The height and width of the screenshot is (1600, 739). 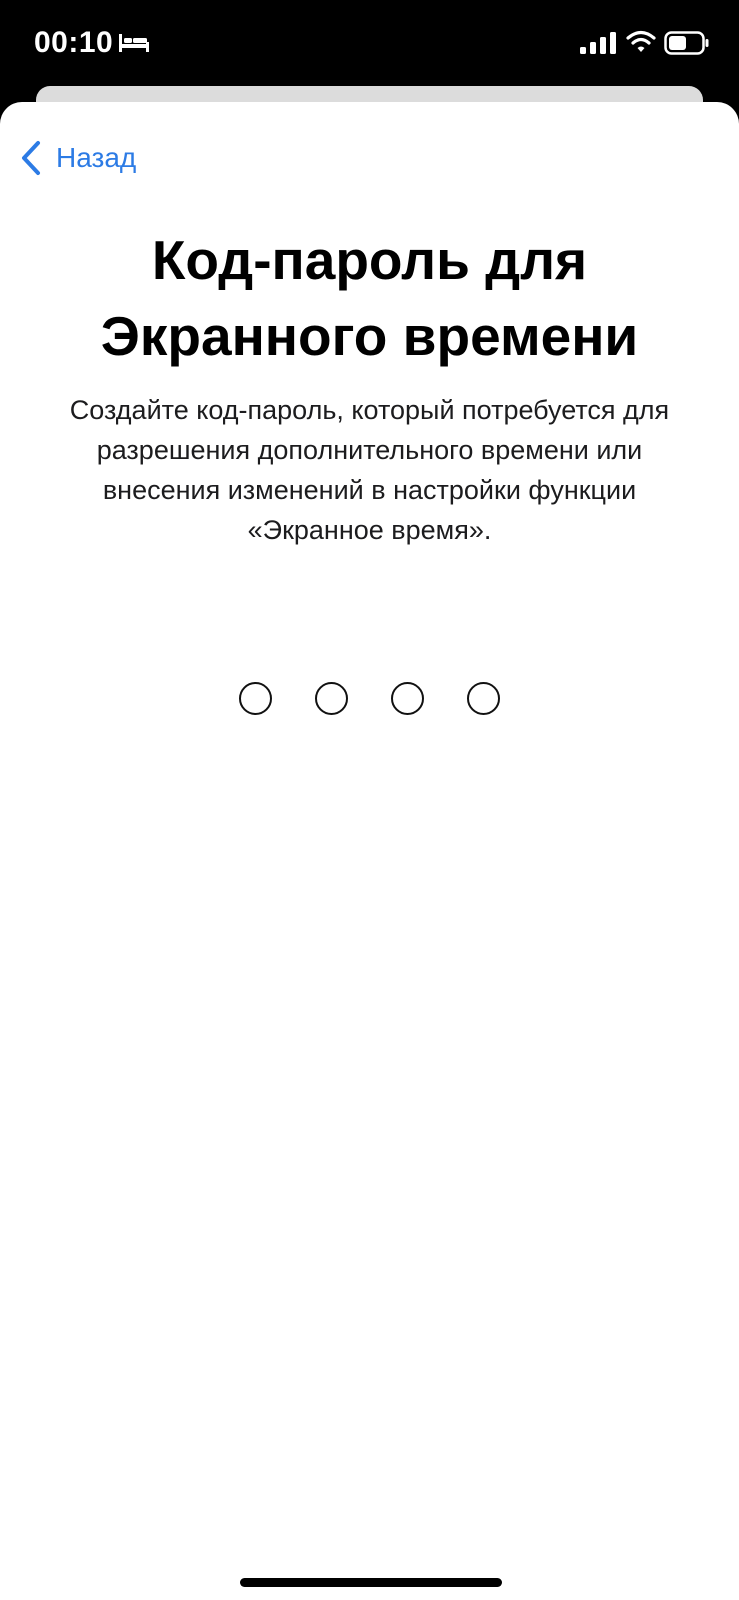 What do you see at coordinates (598, 43) in the screenshot?
I see `signal-icon` at bounding box center [598, 43].